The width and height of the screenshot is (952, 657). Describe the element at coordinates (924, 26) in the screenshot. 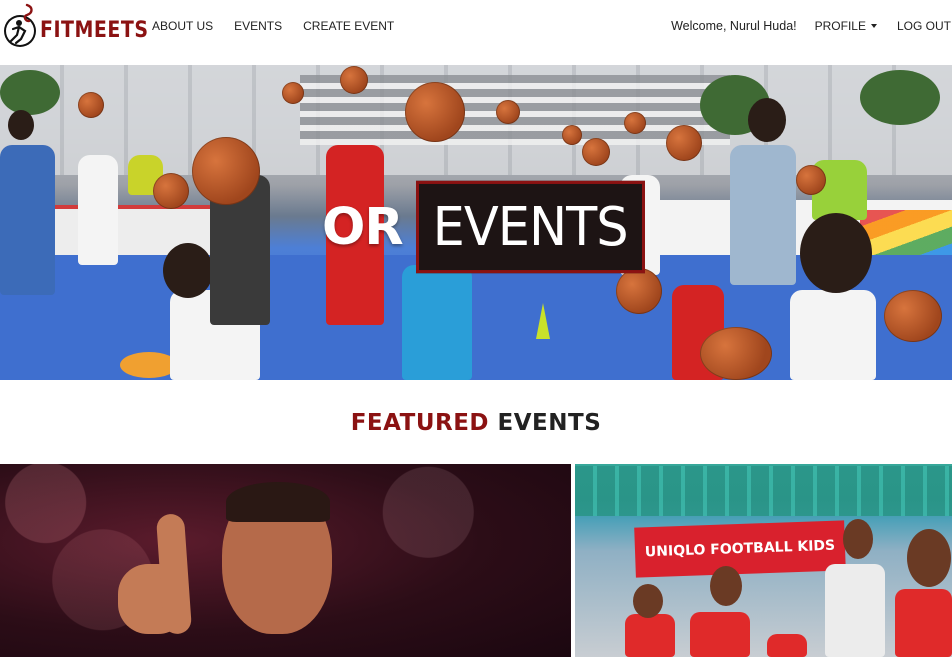

I see `logout-link: LOG OUT` at that location.